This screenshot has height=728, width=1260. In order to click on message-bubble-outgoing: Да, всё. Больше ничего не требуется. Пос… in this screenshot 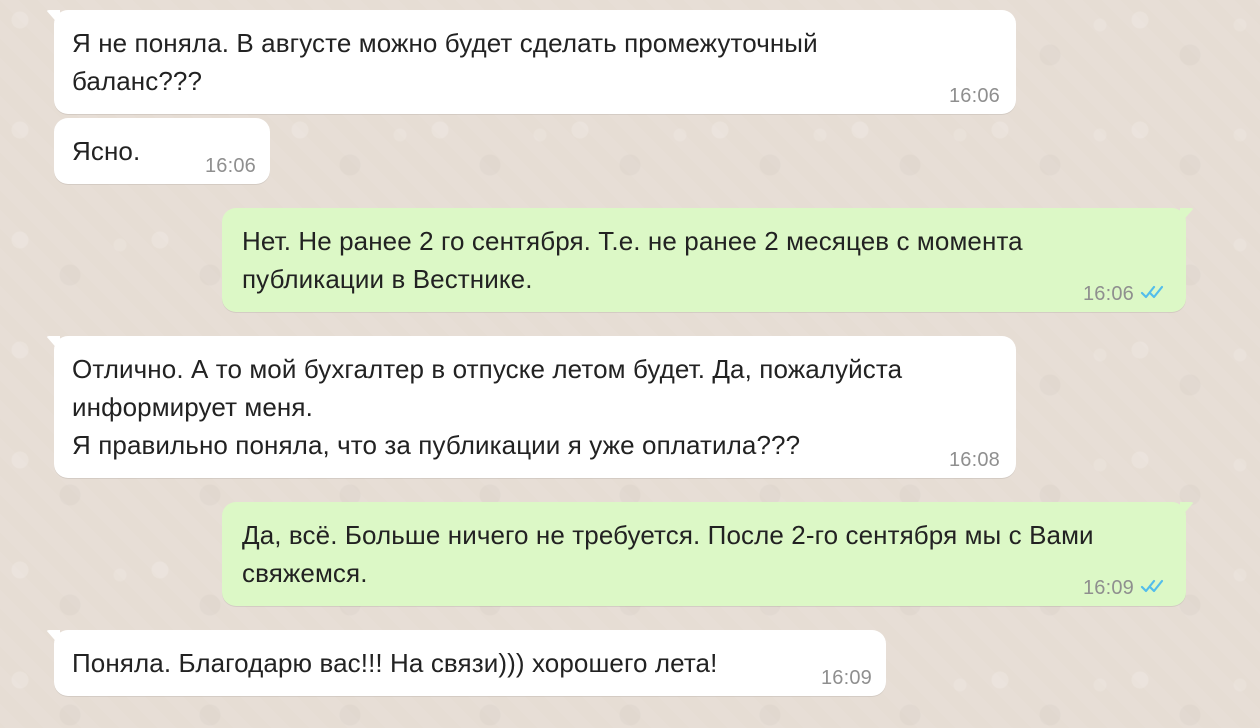, I will do `click(708, 554)`.